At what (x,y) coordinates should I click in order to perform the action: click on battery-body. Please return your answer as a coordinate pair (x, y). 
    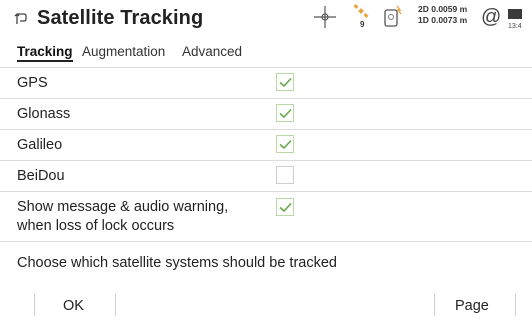
    Looking at the image, I should click on (515, 14).